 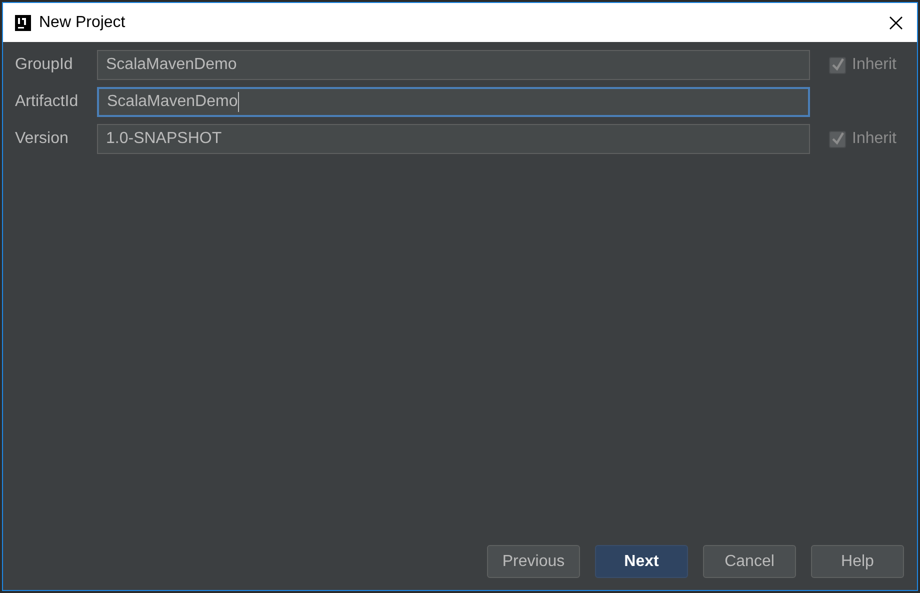 What do you see at coordinates (82, 22) in the screenshot?
I see `window-title: New Project` at bounding box center [82, 22].